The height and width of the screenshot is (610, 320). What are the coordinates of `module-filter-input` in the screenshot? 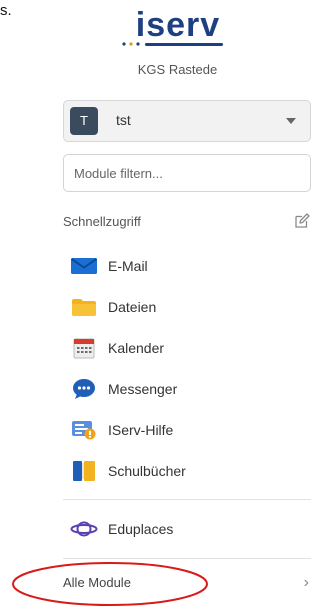 It's located at (187, 173).